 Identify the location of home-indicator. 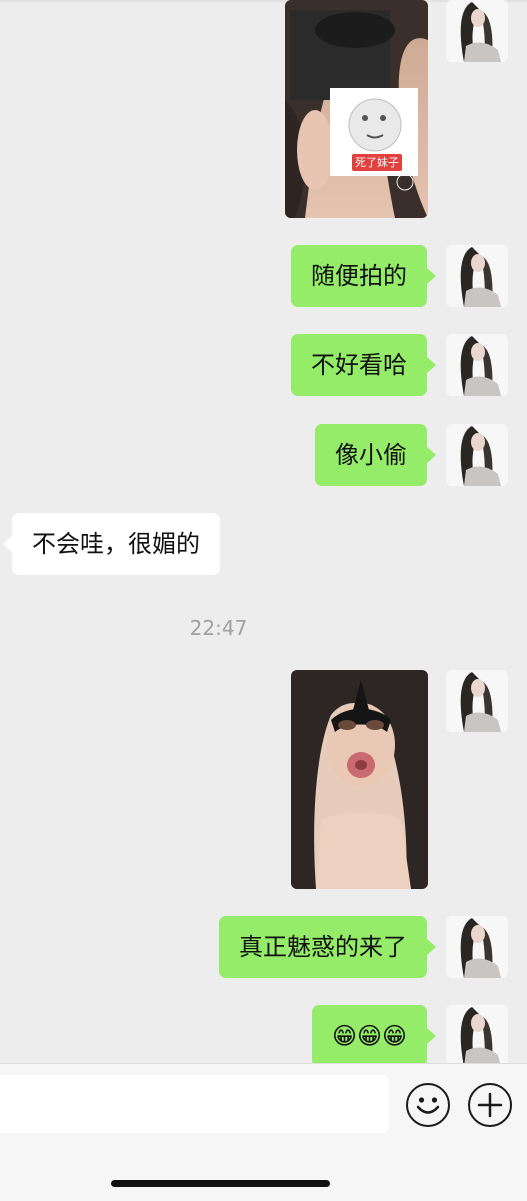
(220, 1183).